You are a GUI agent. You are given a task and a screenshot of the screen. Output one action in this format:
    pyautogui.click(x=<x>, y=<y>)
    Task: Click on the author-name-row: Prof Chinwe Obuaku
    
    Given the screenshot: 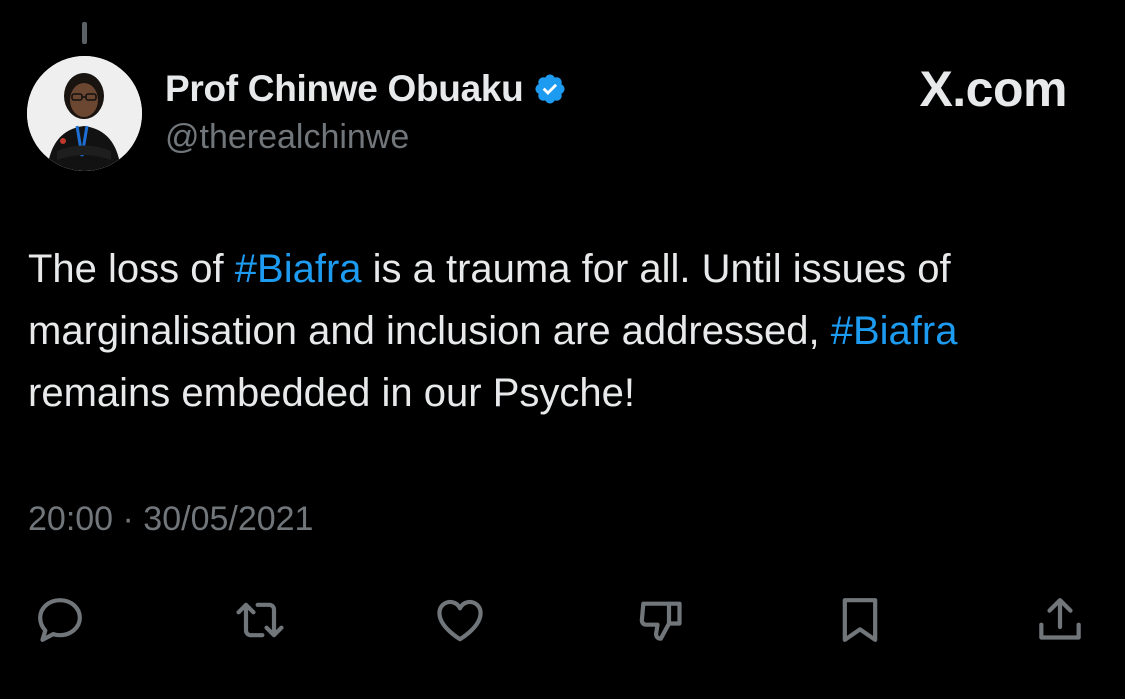 What is the action you would take?
    pyautogui.click(x=366, y=89)
    